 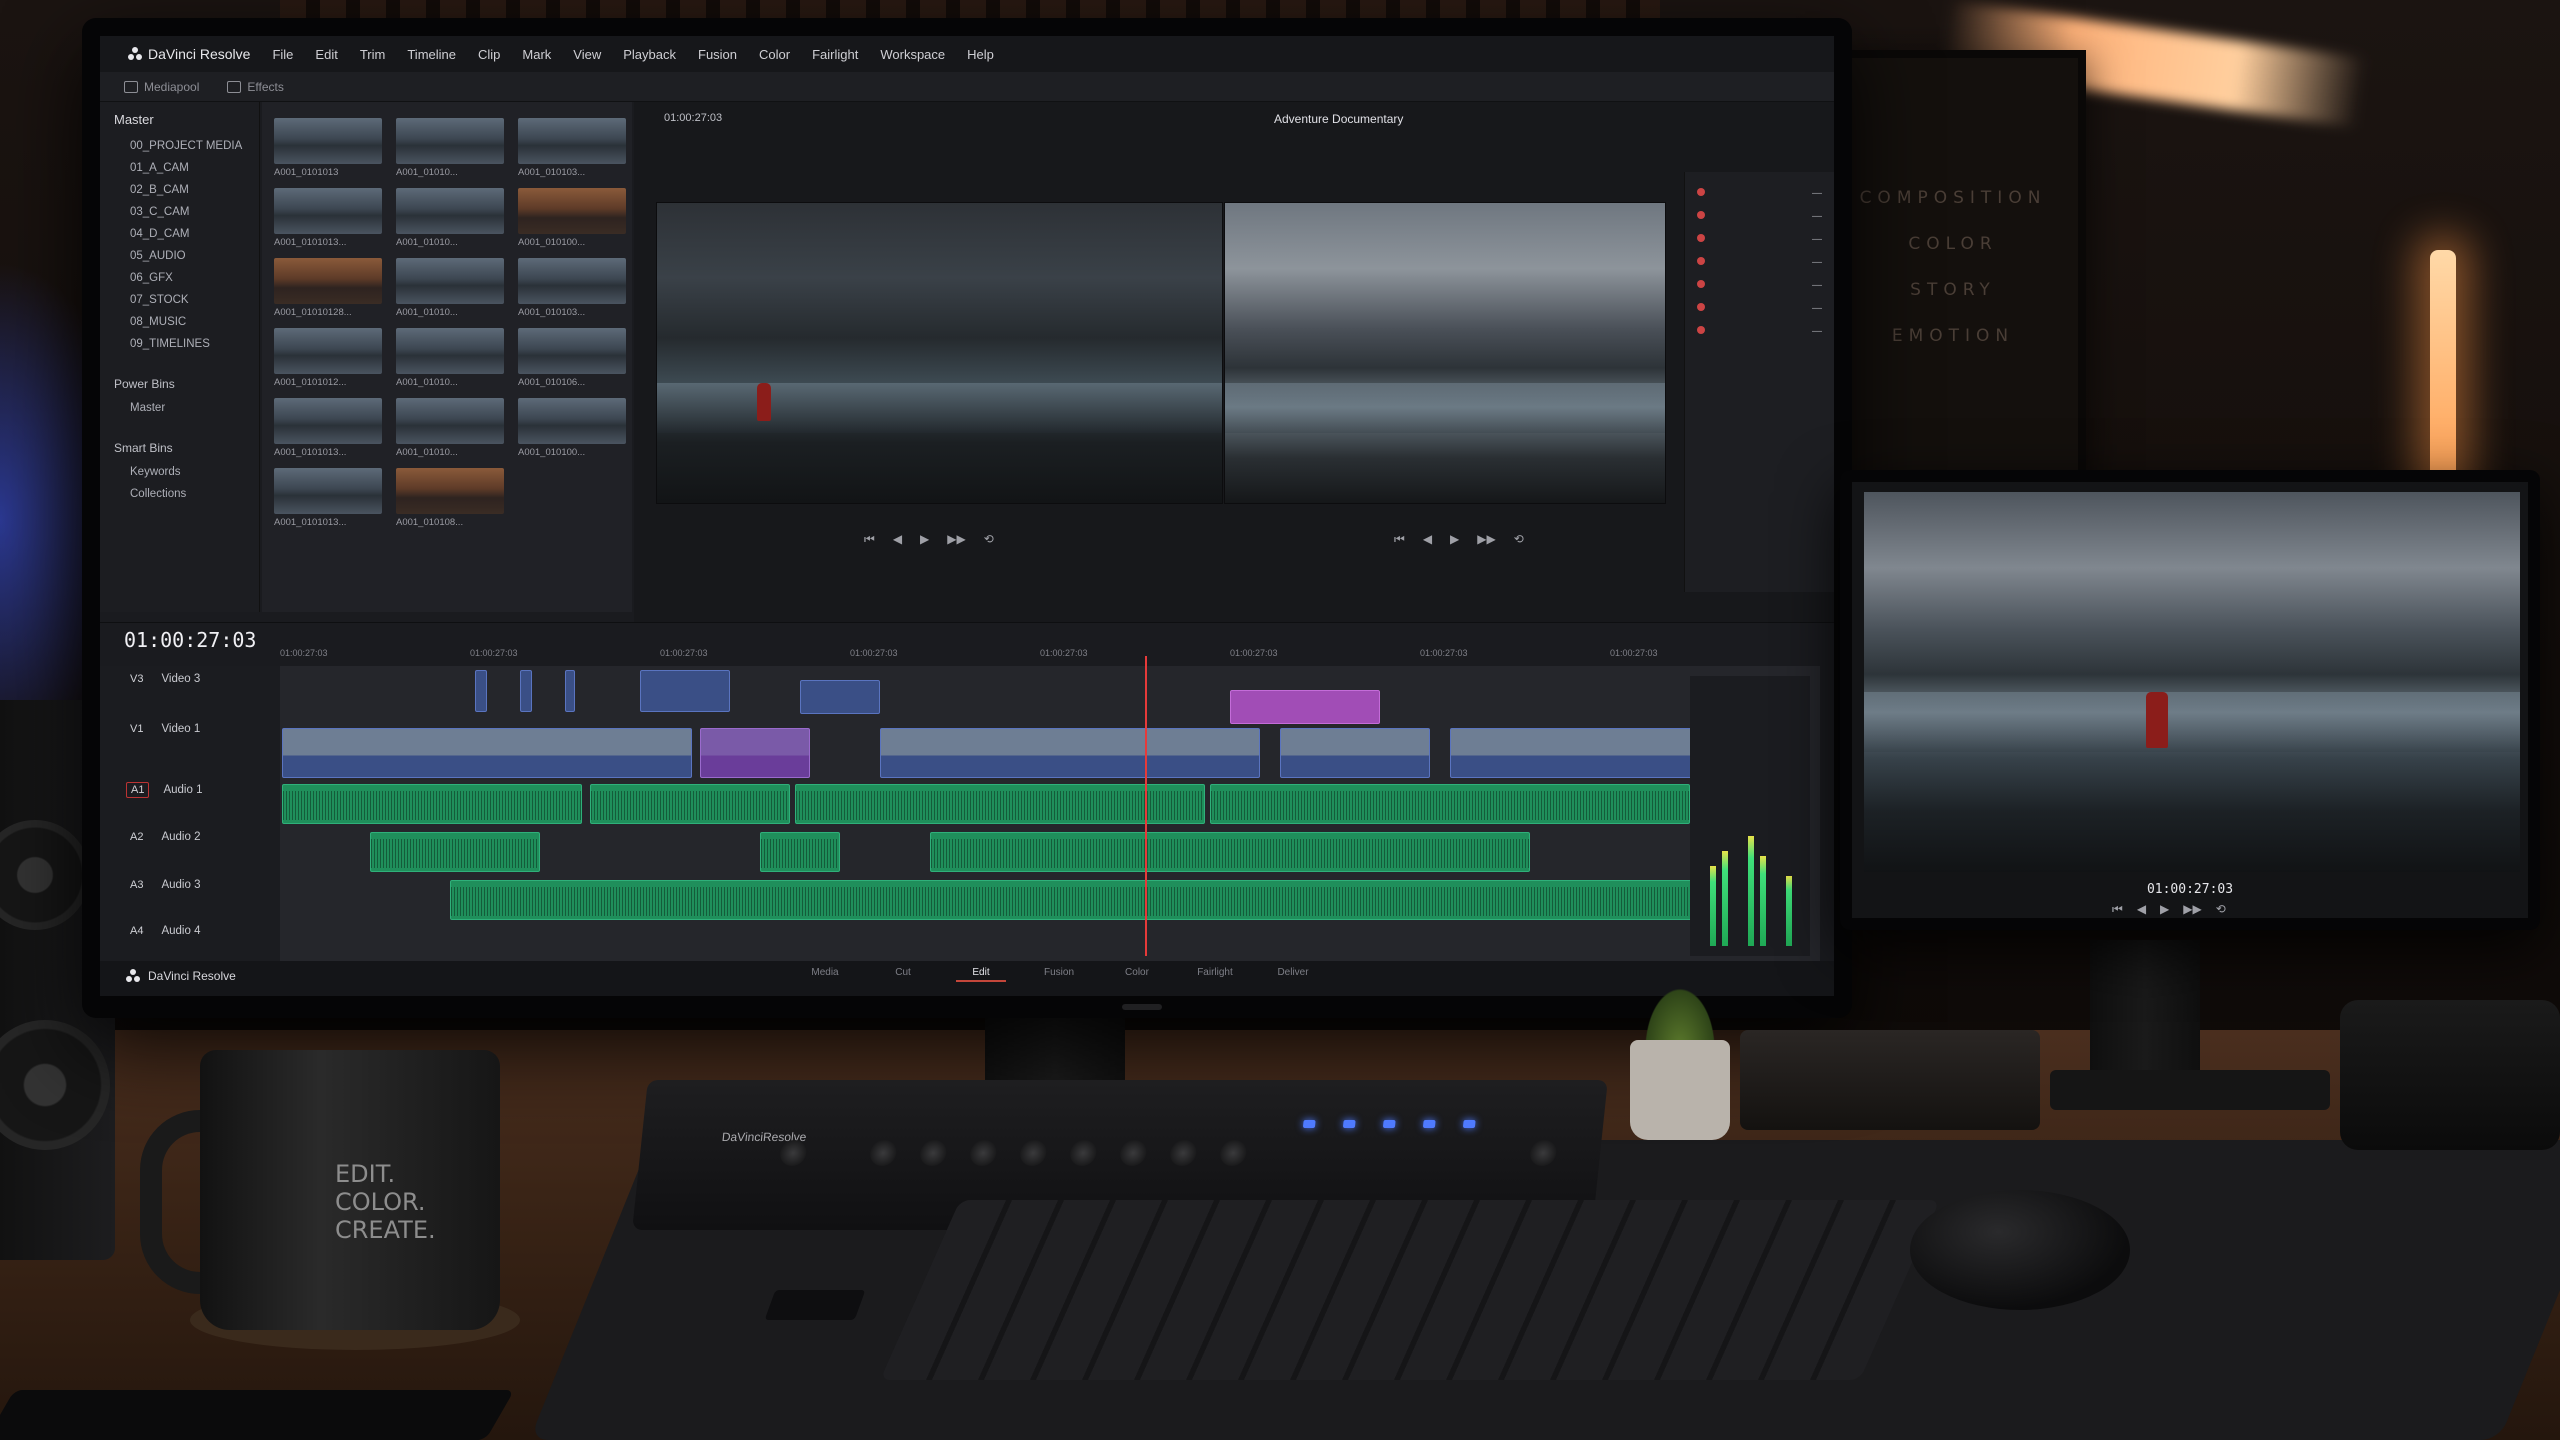 I want to click on page-tab-media: Media, so click(x=825, y=972).